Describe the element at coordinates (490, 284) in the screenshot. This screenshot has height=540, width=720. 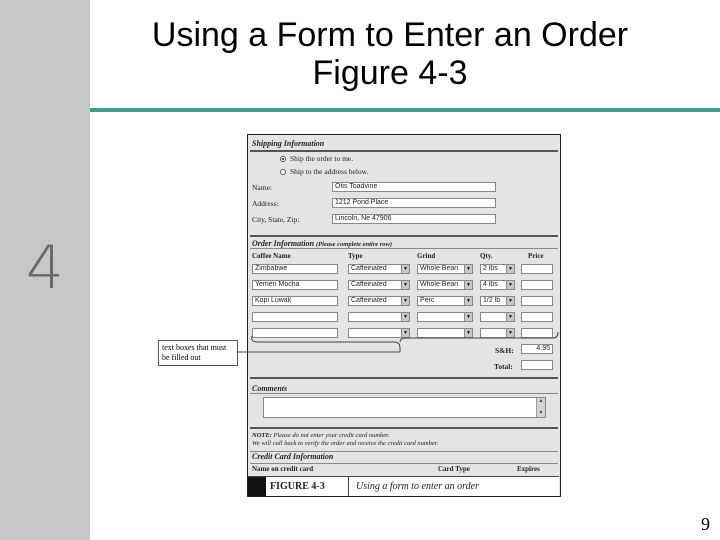
I see `qty-value: 4 lbs` at that location.